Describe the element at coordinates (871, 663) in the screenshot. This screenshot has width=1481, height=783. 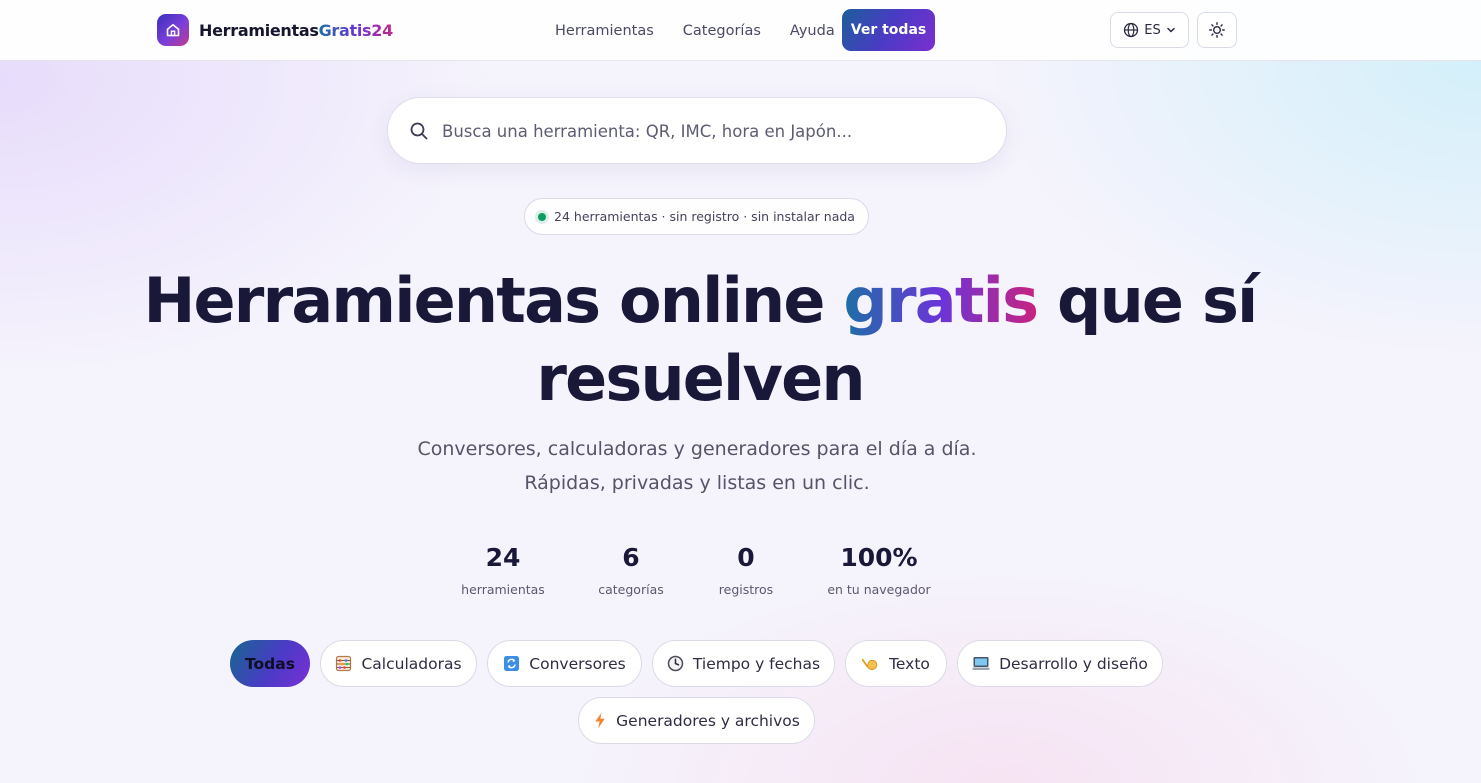
I see `writing-hand-icon` at that location.